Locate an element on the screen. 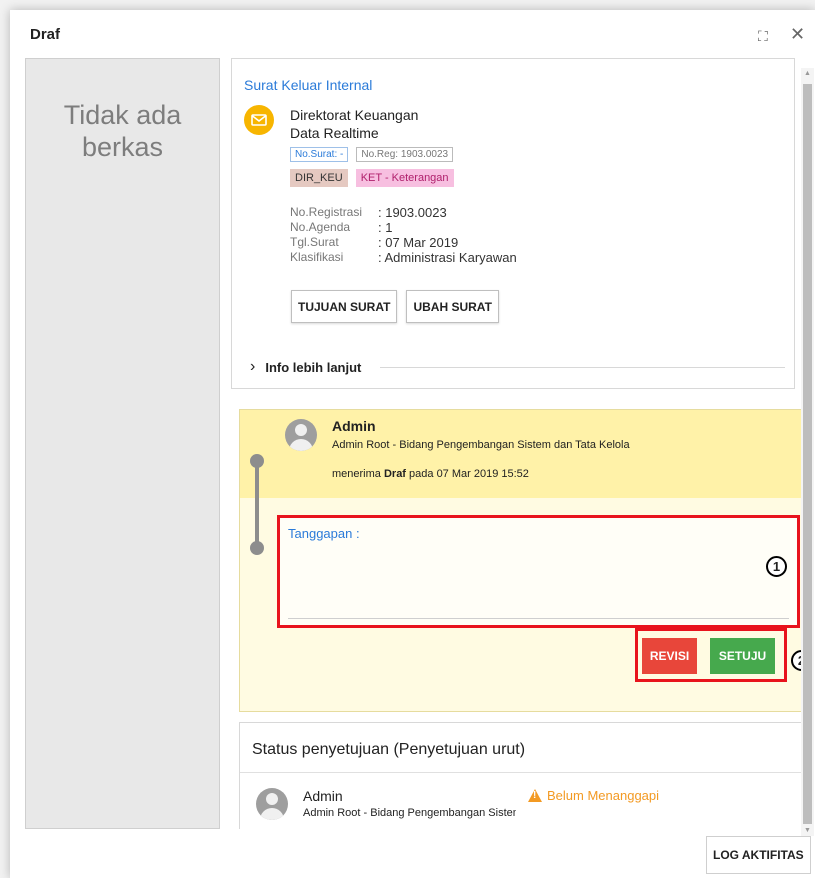  no-reg-tag: No.Reg: 1903.0023 is located at coordinates (405, 154).